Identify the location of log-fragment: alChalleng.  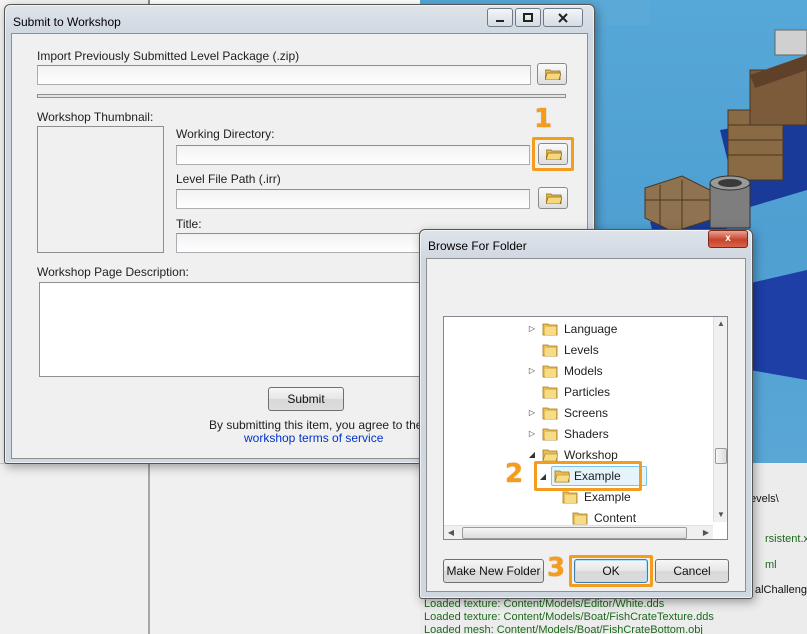
(781, 590).